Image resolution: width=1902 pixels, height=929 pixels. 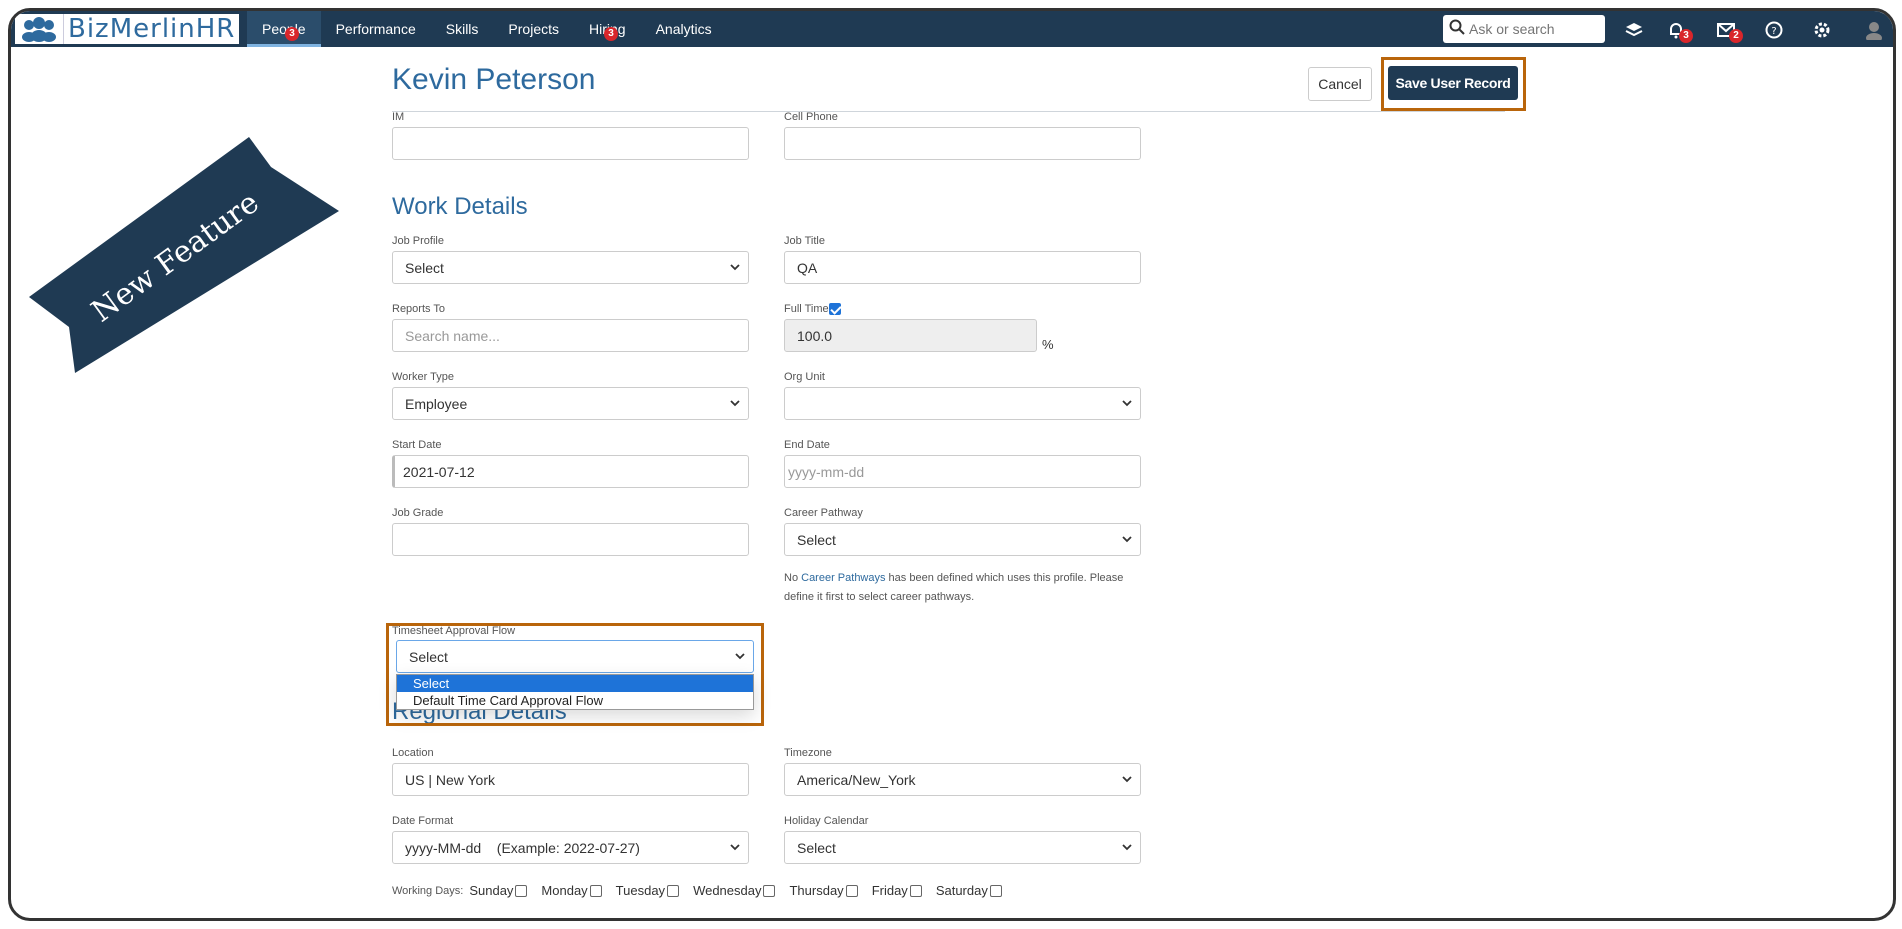 What do you see at coordinates (910, 335) in the screenshot?
I see `full-time-percent-input: 100.0` at bounding box center [910, 335].